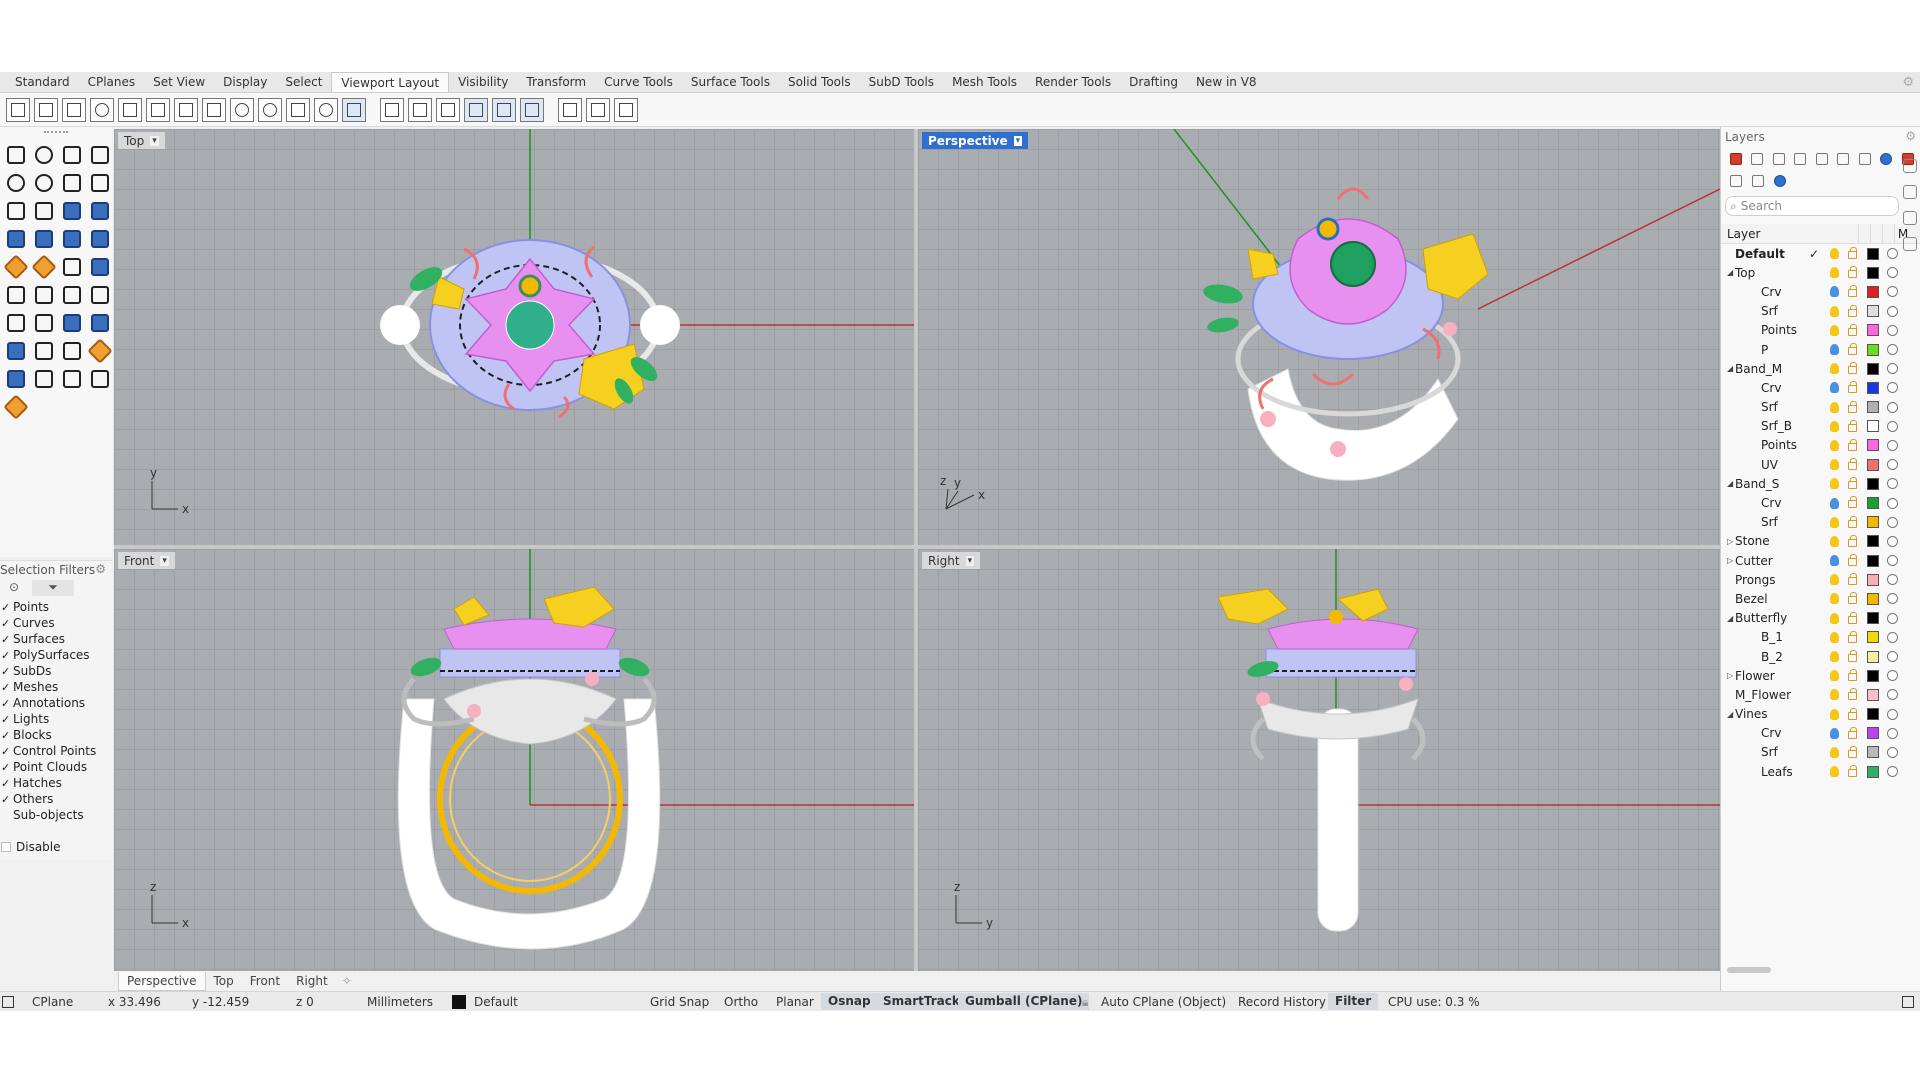 This screenshot has height=1080, width=1920. What do you see at coordinates (1282, 1002) in the screenshot?
I see `record-history-toggle: Record History` at bounding box center [1282, 1002].